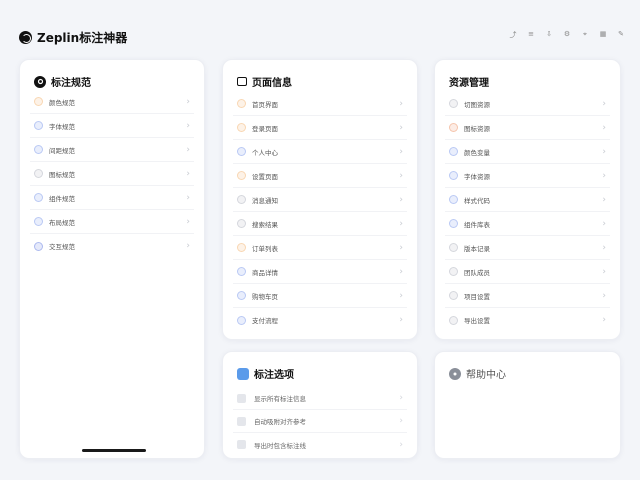 This screenshot has height=480, width=640. Describe the element at coordinates (527, 272) in the screenshot. I see `resource-item: 团队成员 ›` at that location.